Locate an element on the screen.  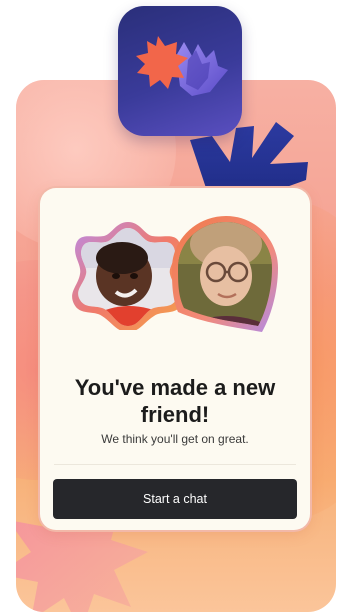
page-title: You've made a new friend! is located at coordinates (175, 401).